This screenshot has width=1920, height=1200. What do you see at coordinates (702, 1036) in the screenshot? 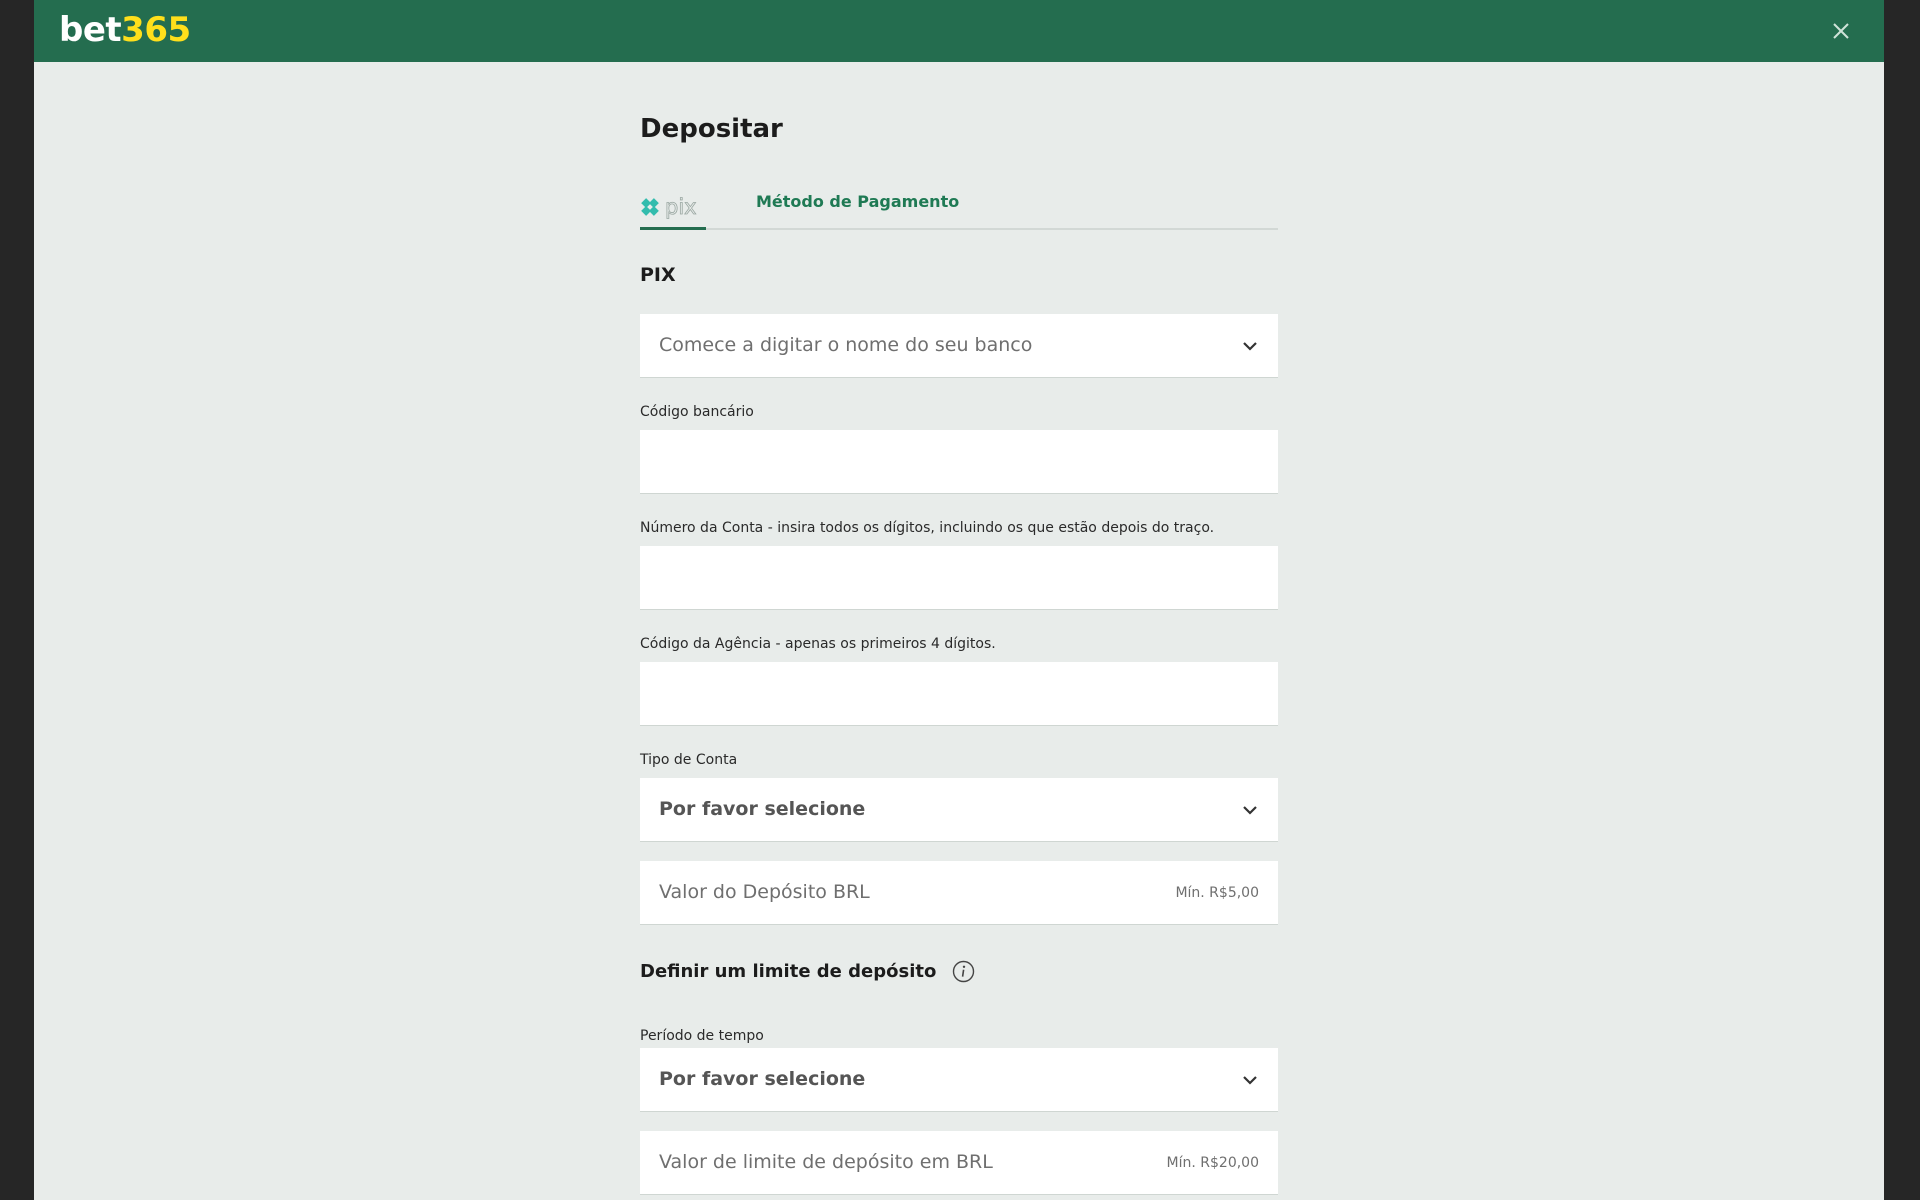
I see `time-period-label: Período de tempo` at bounding box center [702, 1036].